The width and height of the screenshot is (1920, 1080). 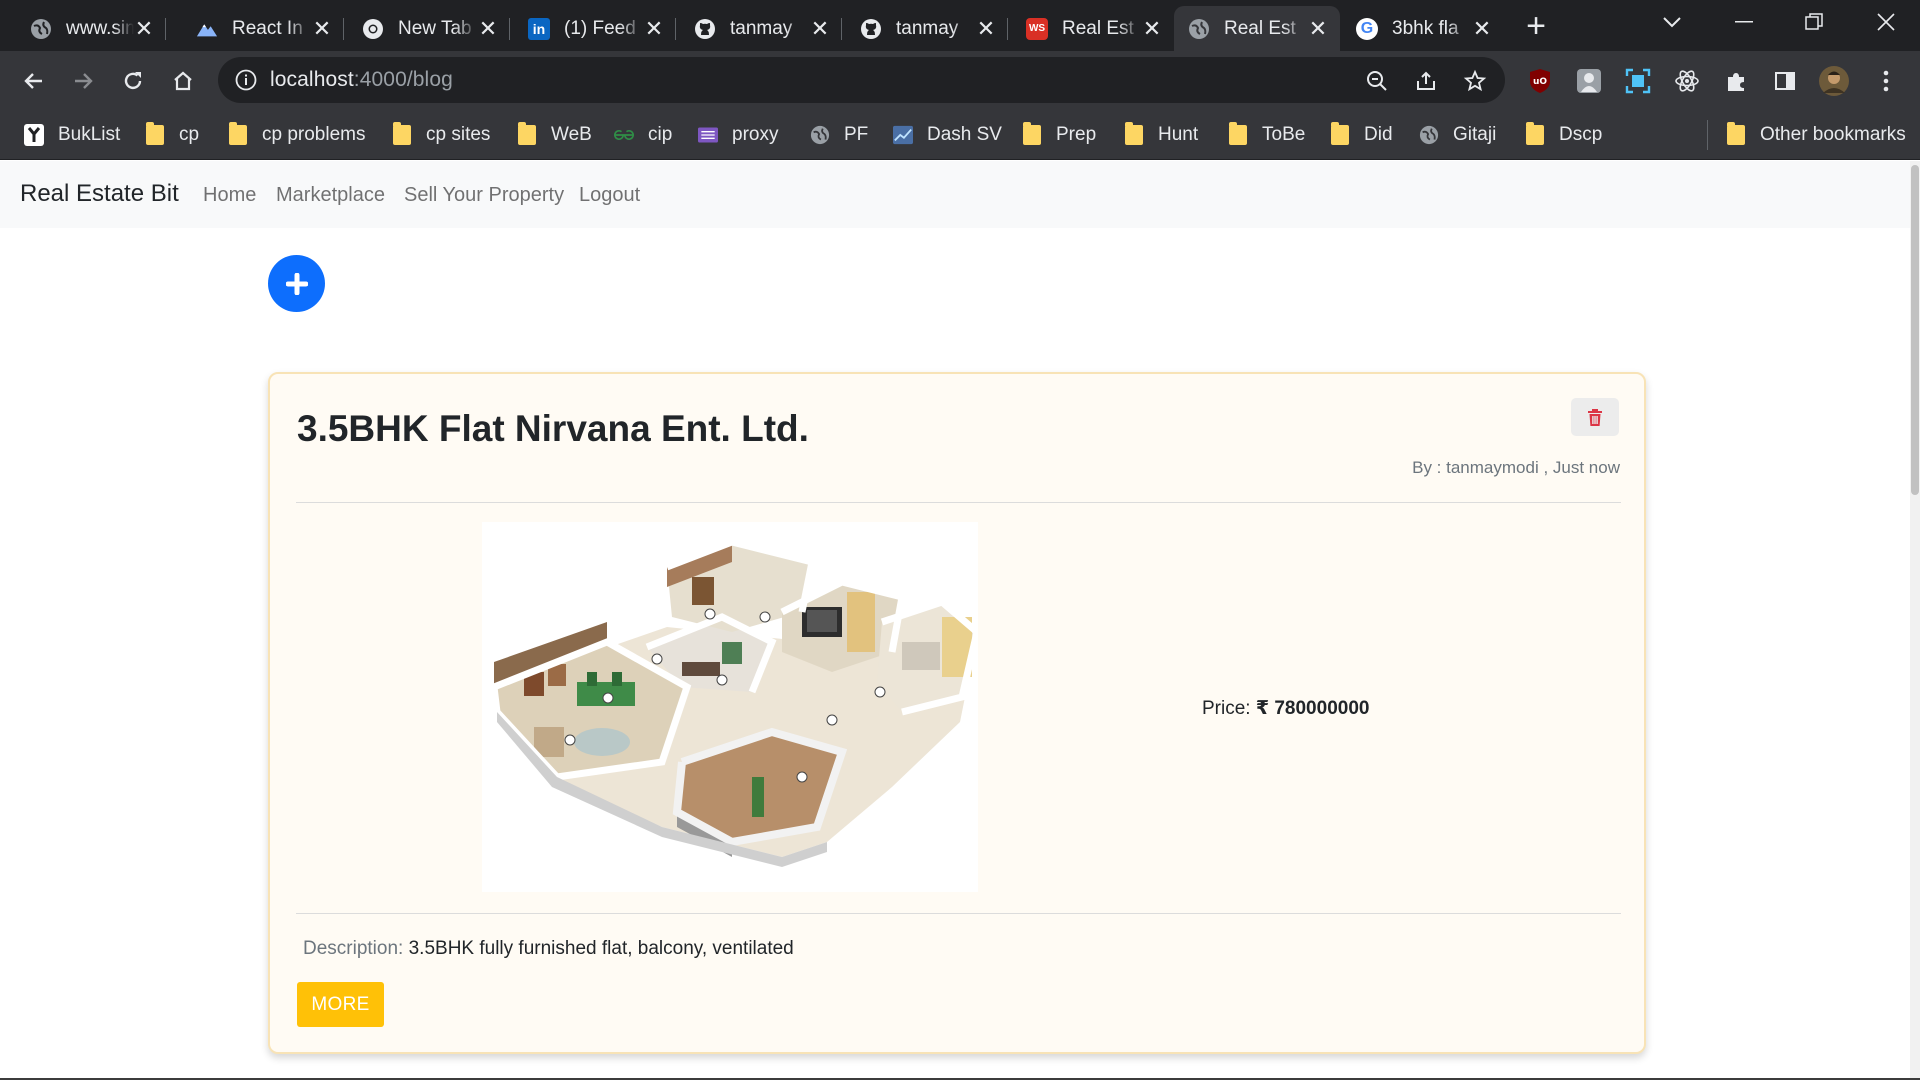 What do you see at coordinates (263, 28) in the screenshot?
I see `browser-tab: React In ✕` at bounding box center [263, 28].